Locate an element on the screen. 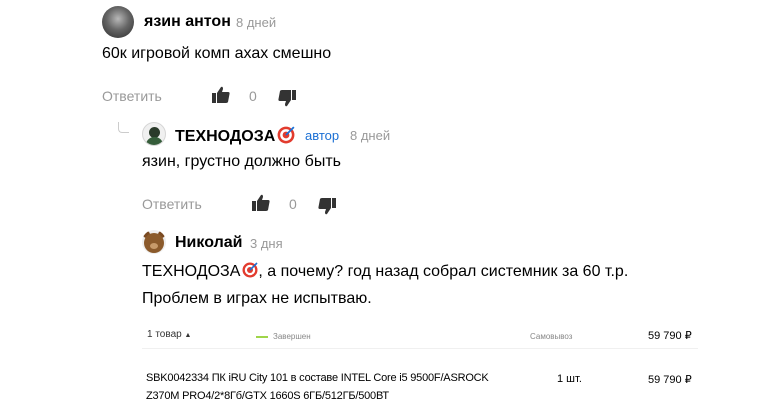  divider is located at coordinates (420, 348).